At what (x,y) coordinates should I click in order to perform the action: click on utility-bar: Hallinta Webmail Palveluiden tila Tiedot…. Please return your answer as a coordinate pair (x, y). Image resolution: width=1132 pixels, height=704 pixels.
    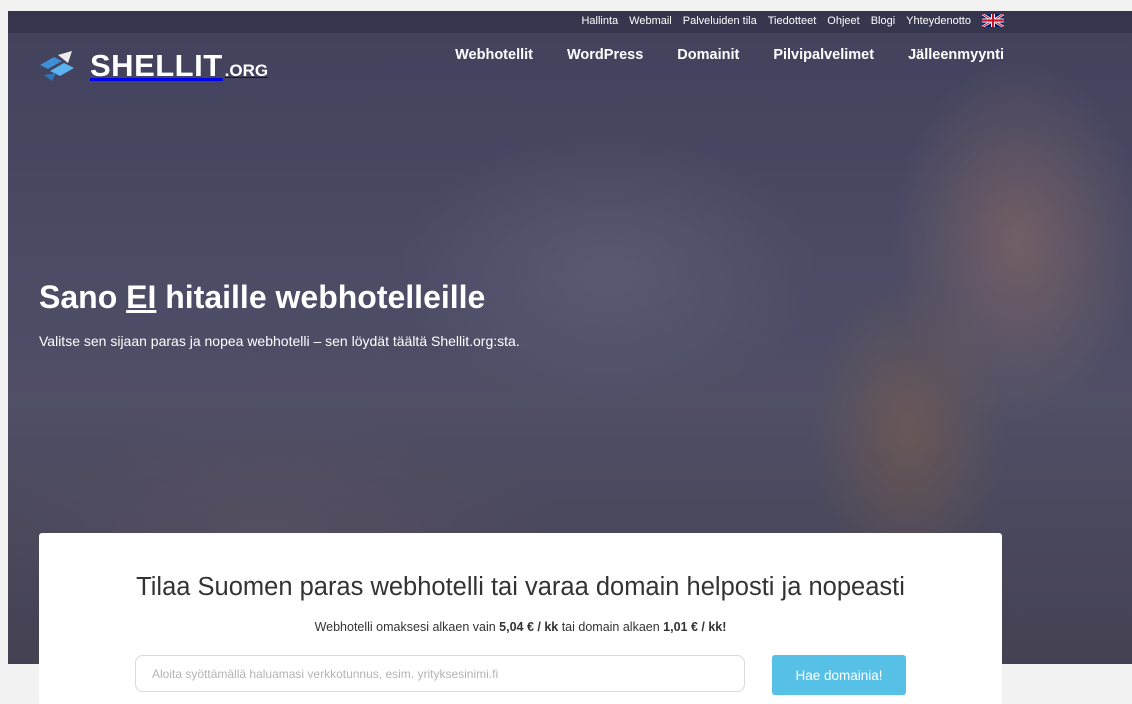
    Looking at the image, I should click on (570, 22).